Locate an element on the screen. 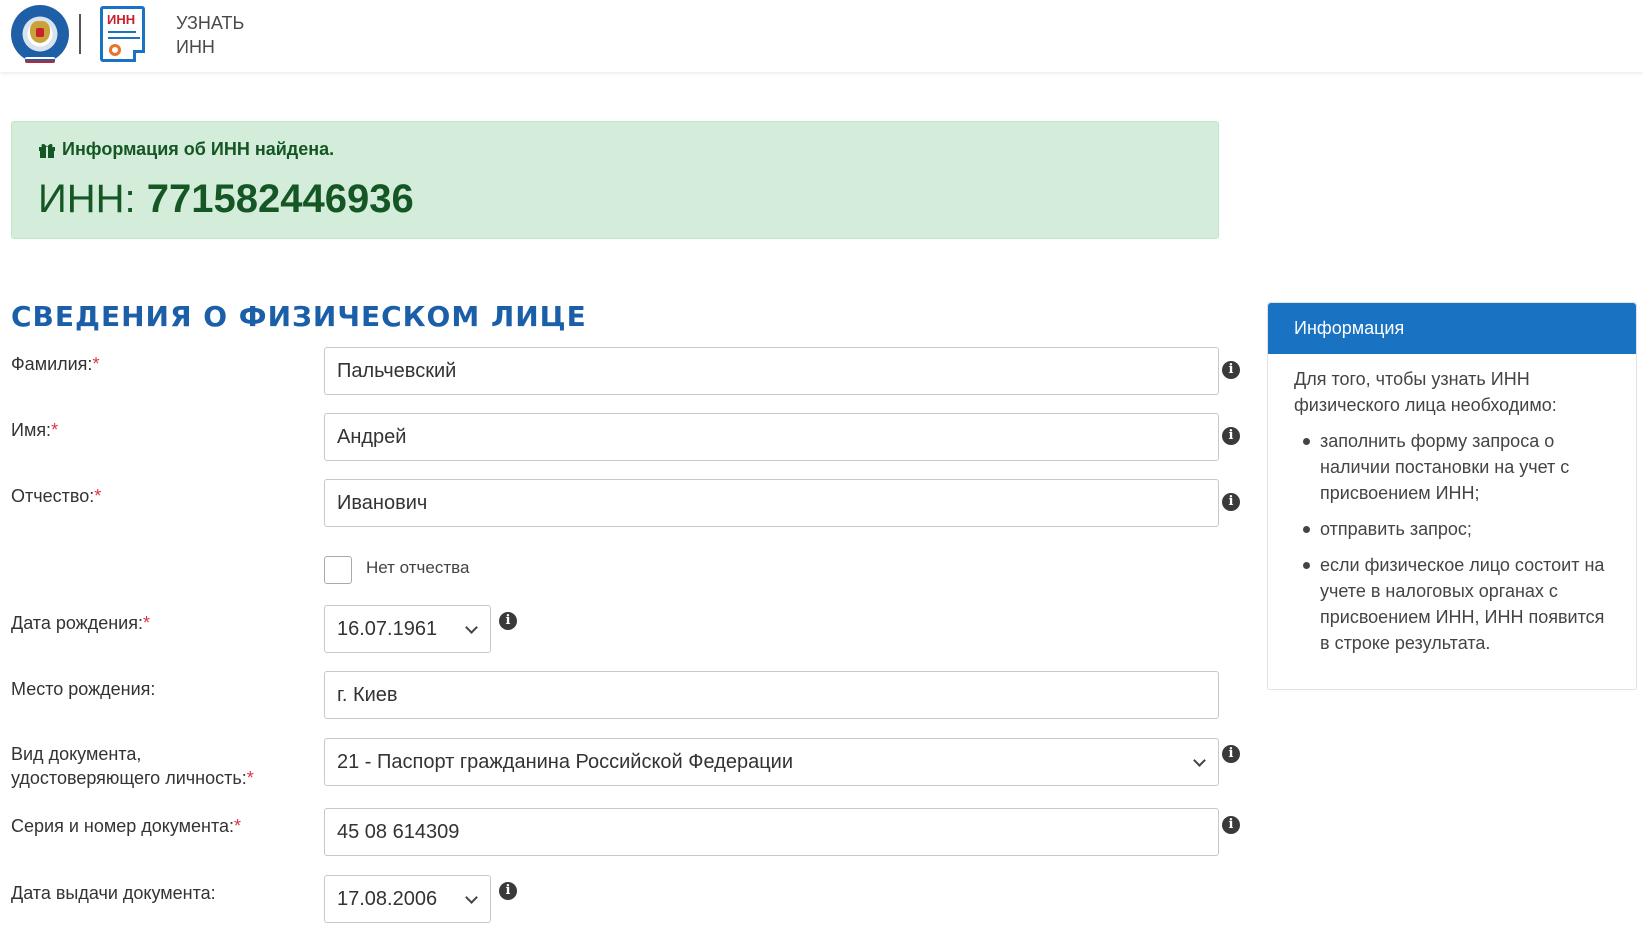  doc-type-label-line1: Вид документа, is located at coordinates (76, 754).